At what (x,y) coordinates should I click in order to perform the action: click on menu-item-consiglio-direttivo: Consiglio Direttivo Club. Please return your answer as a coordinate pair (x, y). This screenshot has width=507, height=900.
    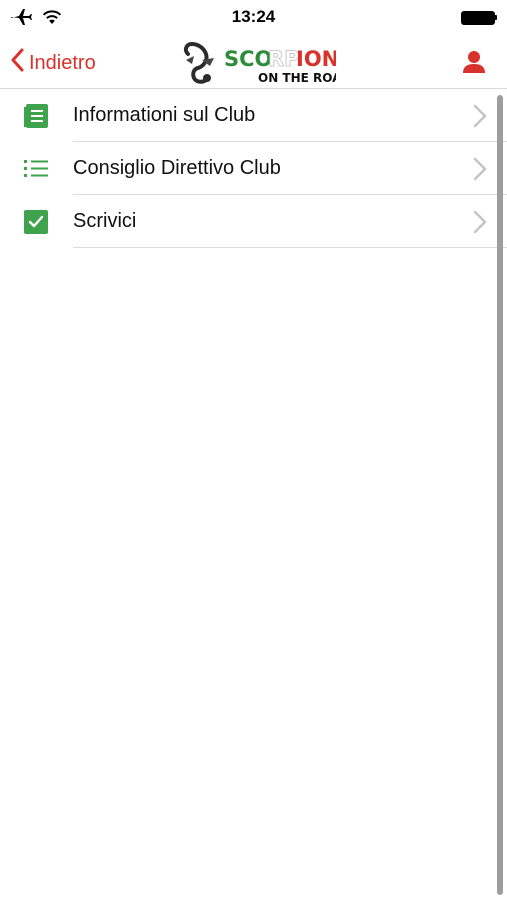
    Looking at the image, I should click on (253, 168).